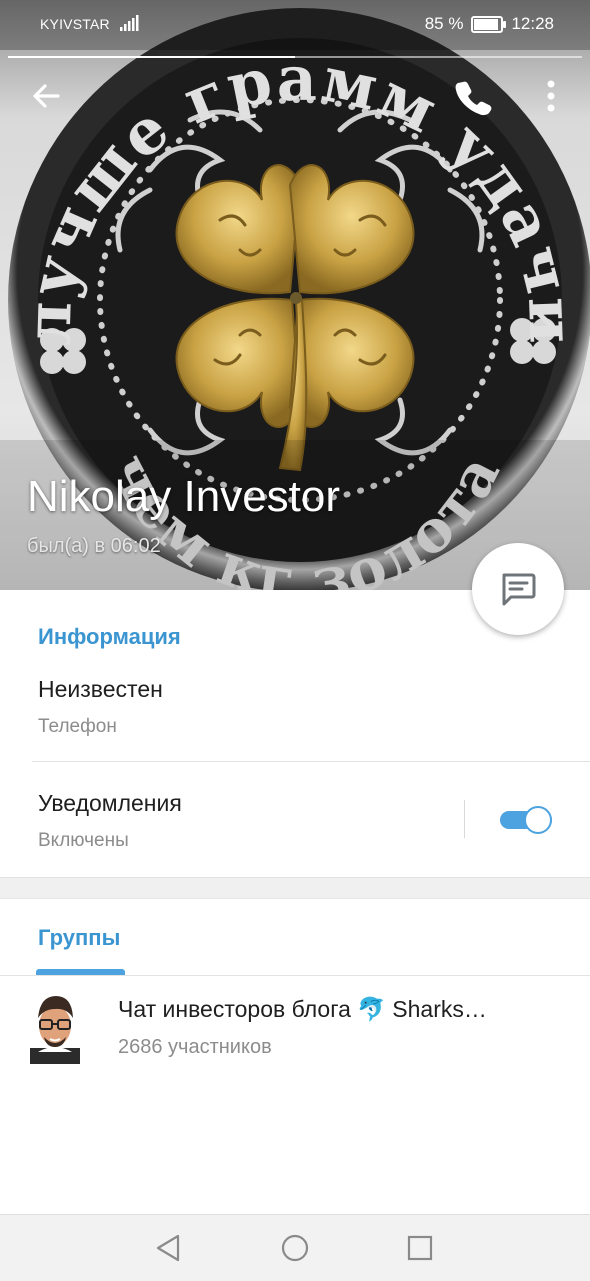  I want to click on photo-progress-bar, so click(295, 57).